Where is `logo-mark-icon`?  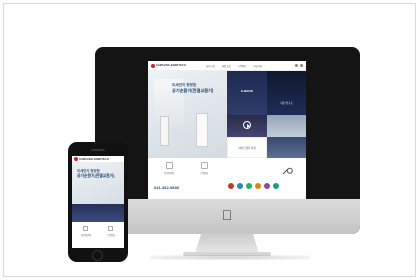
logo-mark-icon is located at coordinates (153, 65).